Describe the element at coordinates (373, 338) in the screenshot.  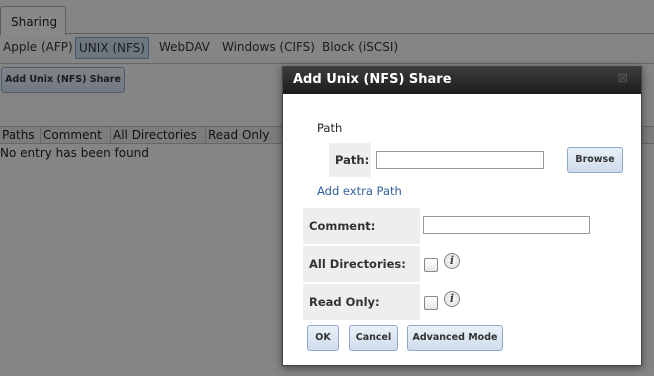
I see `cancel-button: Cancel` at that location.